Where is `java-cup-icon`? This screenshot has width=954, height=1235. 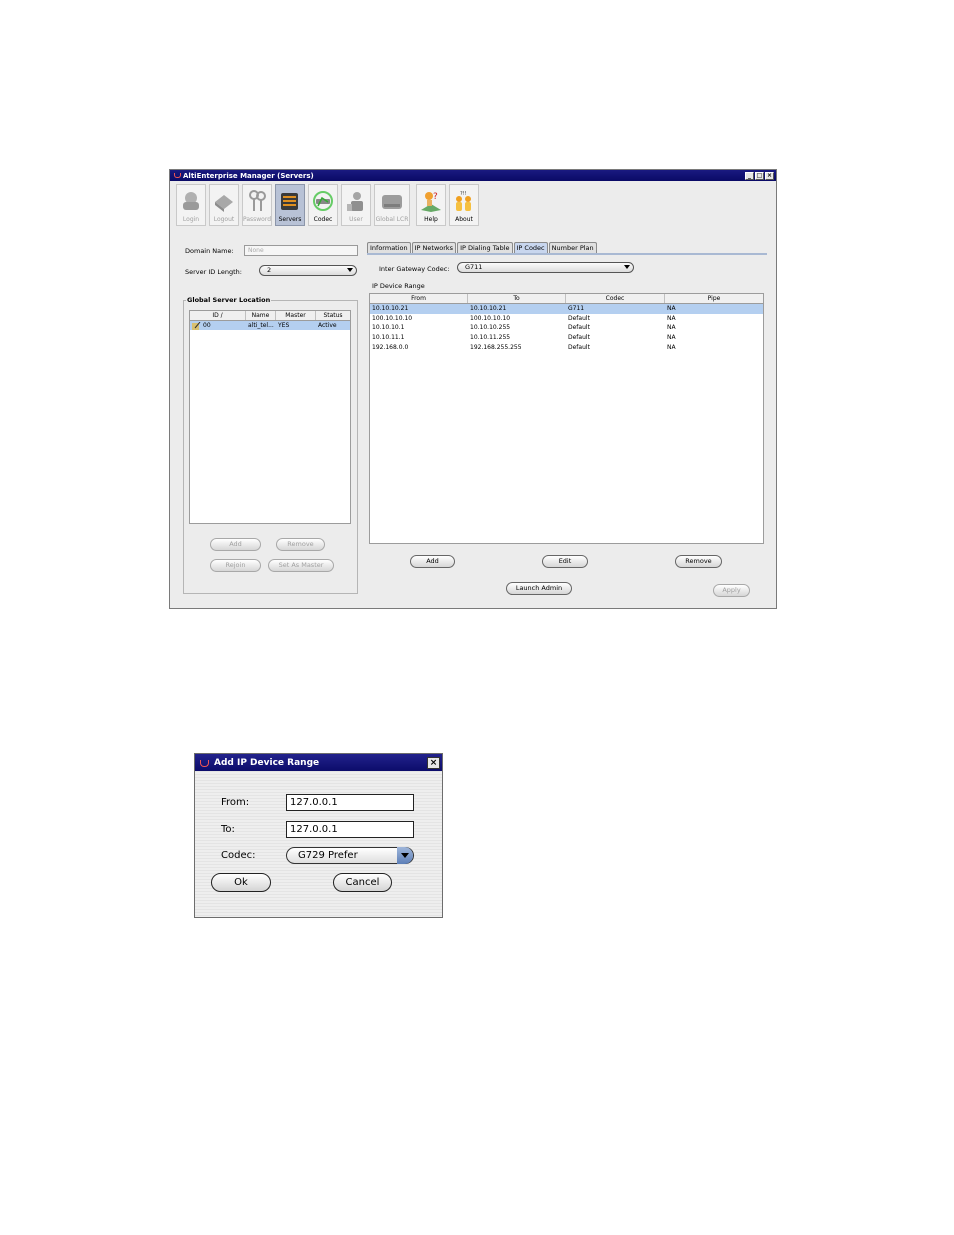 java-cup-icon is located at coordinates (177, 176).